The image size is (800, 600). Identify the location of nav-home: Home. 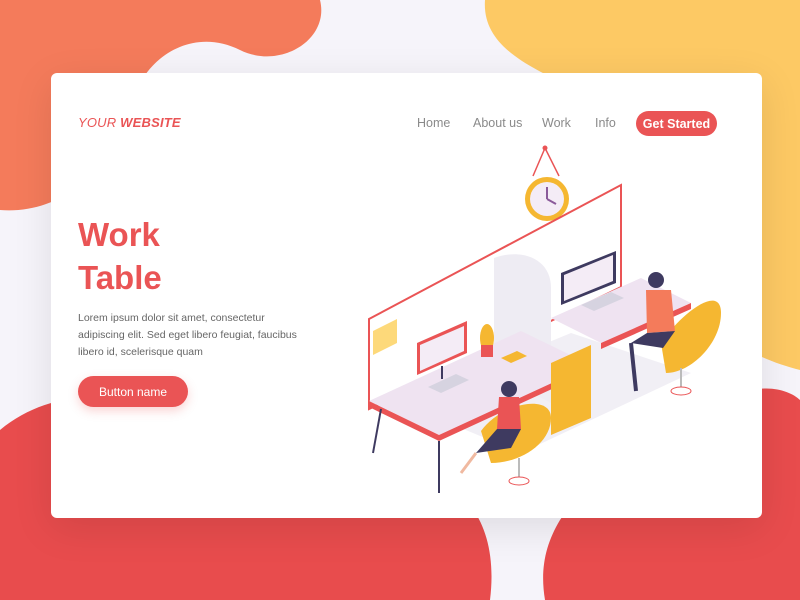
(433, 123).